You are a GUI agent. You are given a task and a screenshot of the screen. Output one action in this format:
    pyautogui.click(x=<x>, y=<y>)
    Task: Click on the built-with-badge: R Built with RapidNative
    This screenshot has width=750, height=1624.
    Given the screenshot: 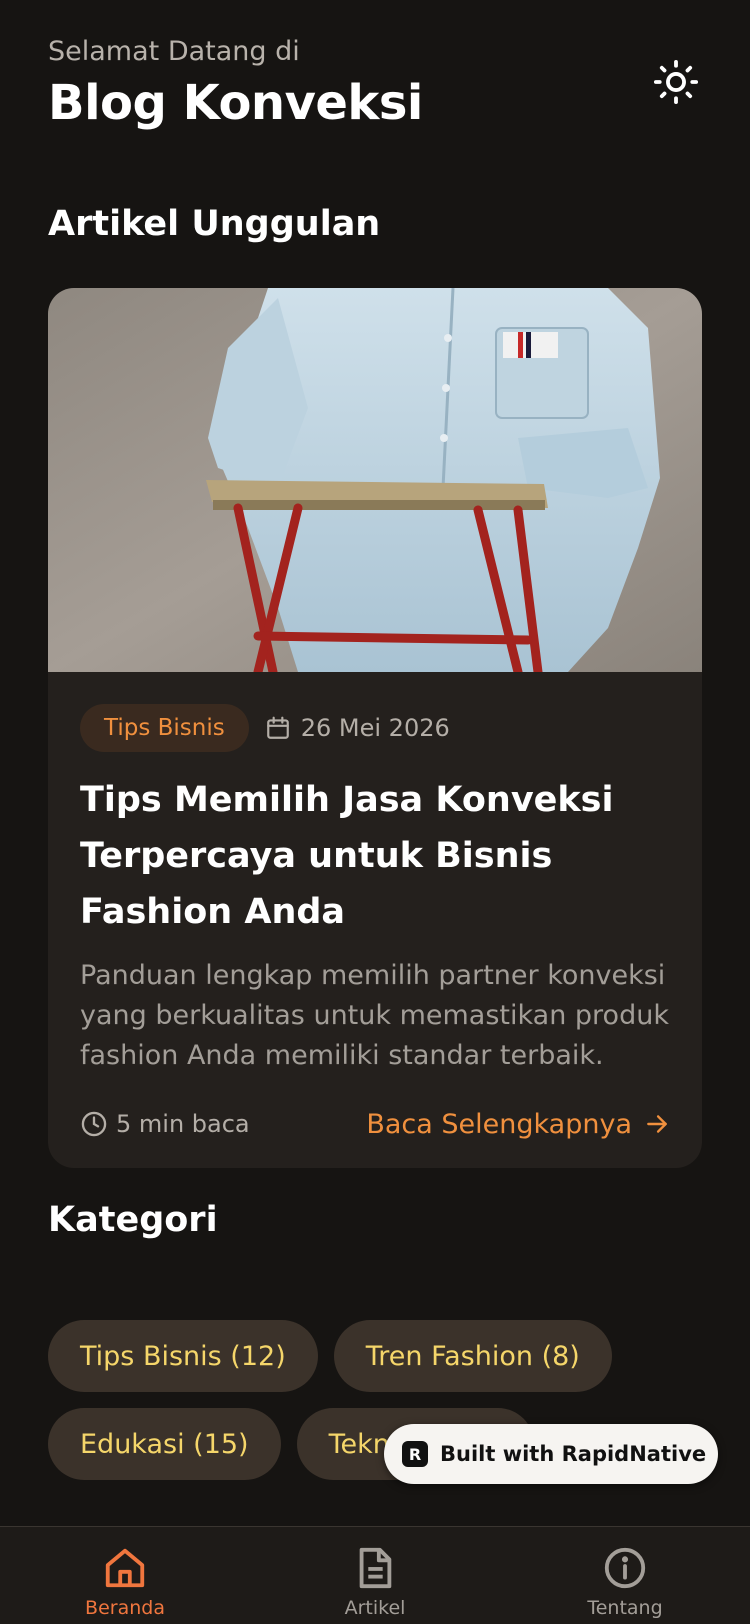 What is the action you would take?
    pyautogui.click(x=551, y=1454)
    